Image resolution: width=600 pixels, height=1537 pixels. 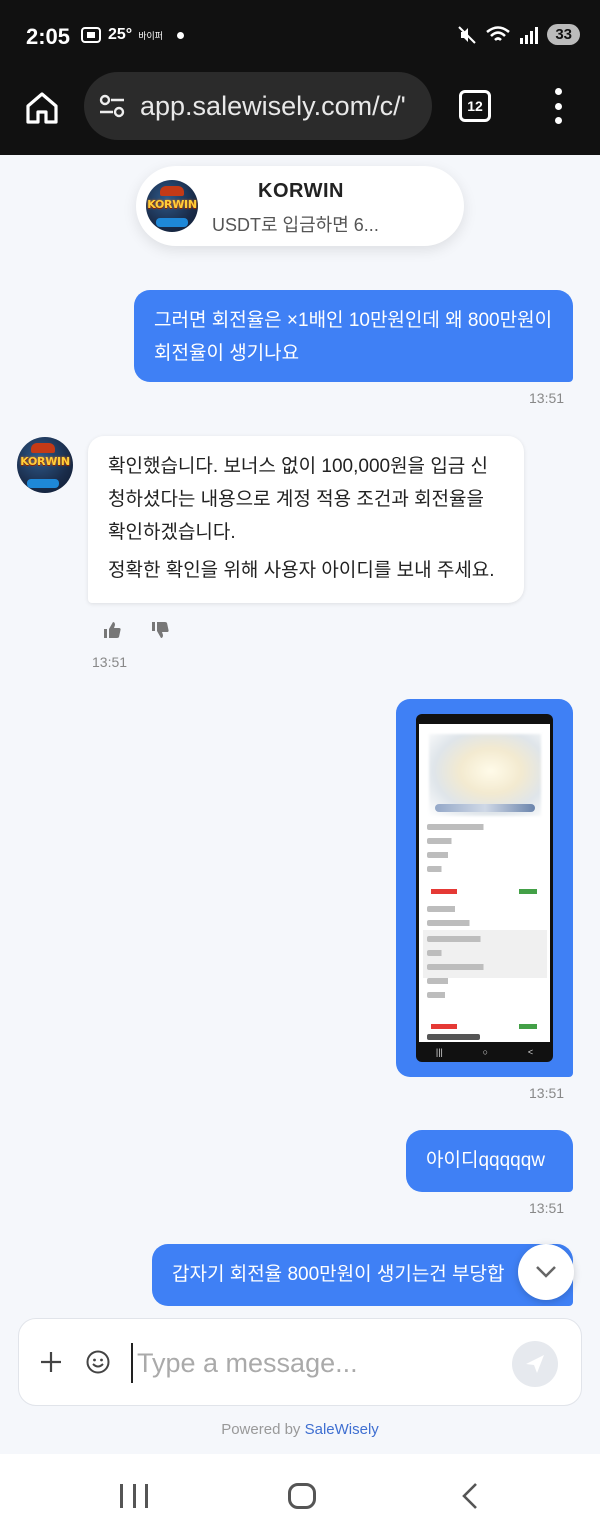 What do you see at coordinates (470, 1496) in the screenshot?
I see `back-icon` at bounding box center [470, 1496].